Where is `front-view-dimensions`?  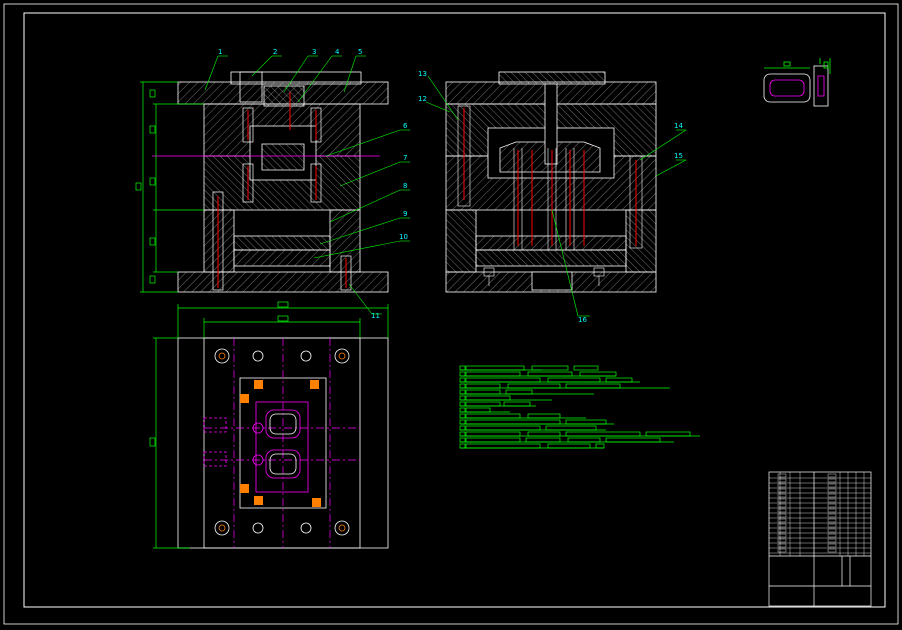 front-view-dimensions is located at coordinates (169, 187).